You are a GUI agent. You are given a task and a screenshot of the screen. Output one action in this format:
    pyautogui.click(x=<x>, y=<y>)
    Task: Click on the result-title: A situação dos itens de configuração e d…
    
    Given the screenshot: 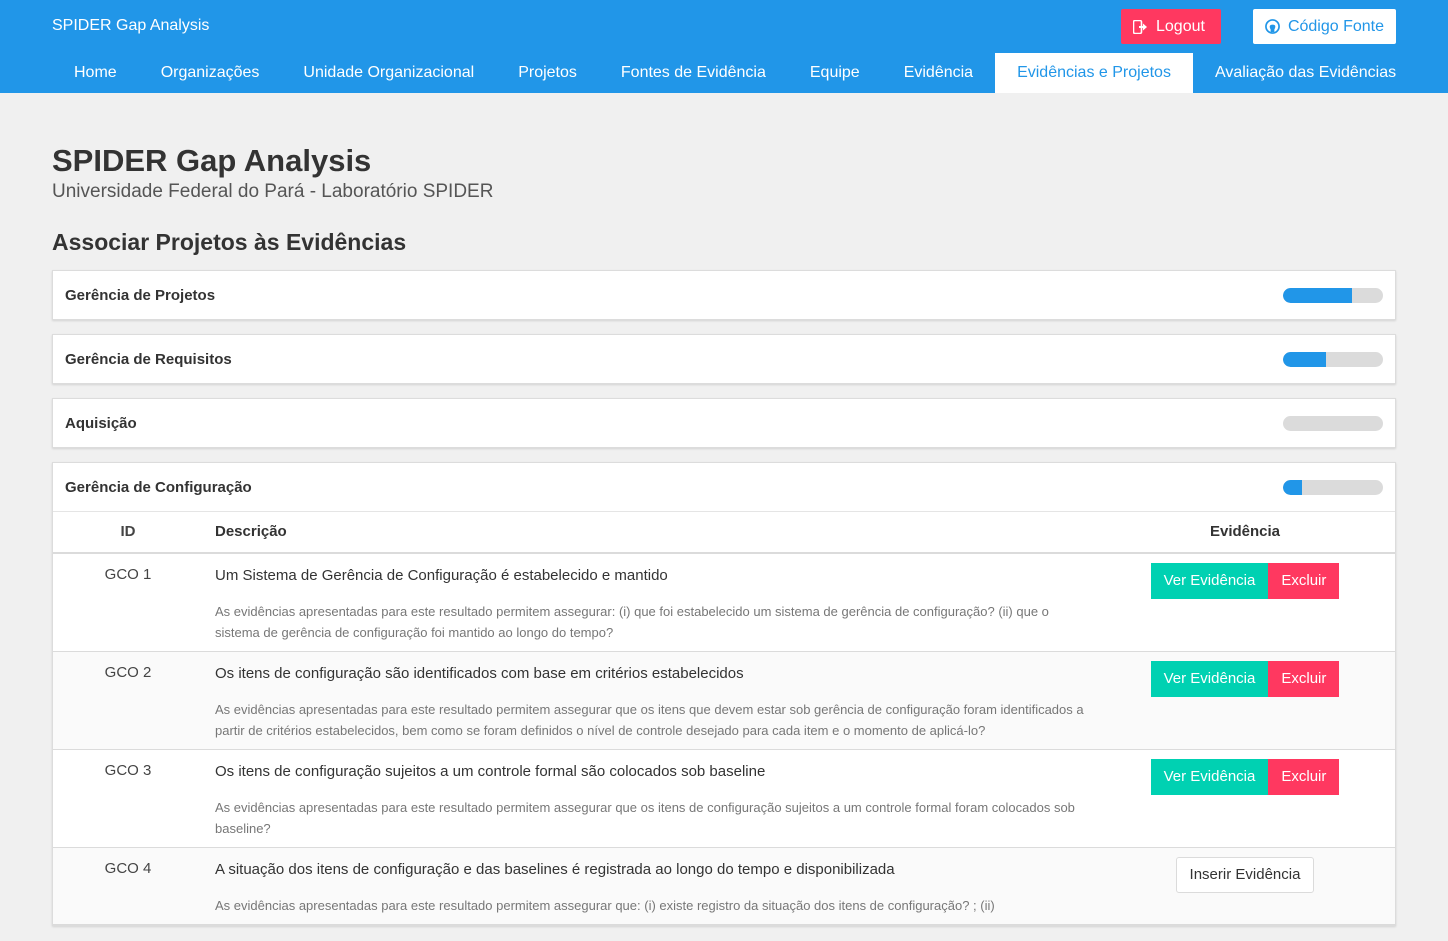 What is the action you would take?
    pyautogui.click(x=555, y=869)
    